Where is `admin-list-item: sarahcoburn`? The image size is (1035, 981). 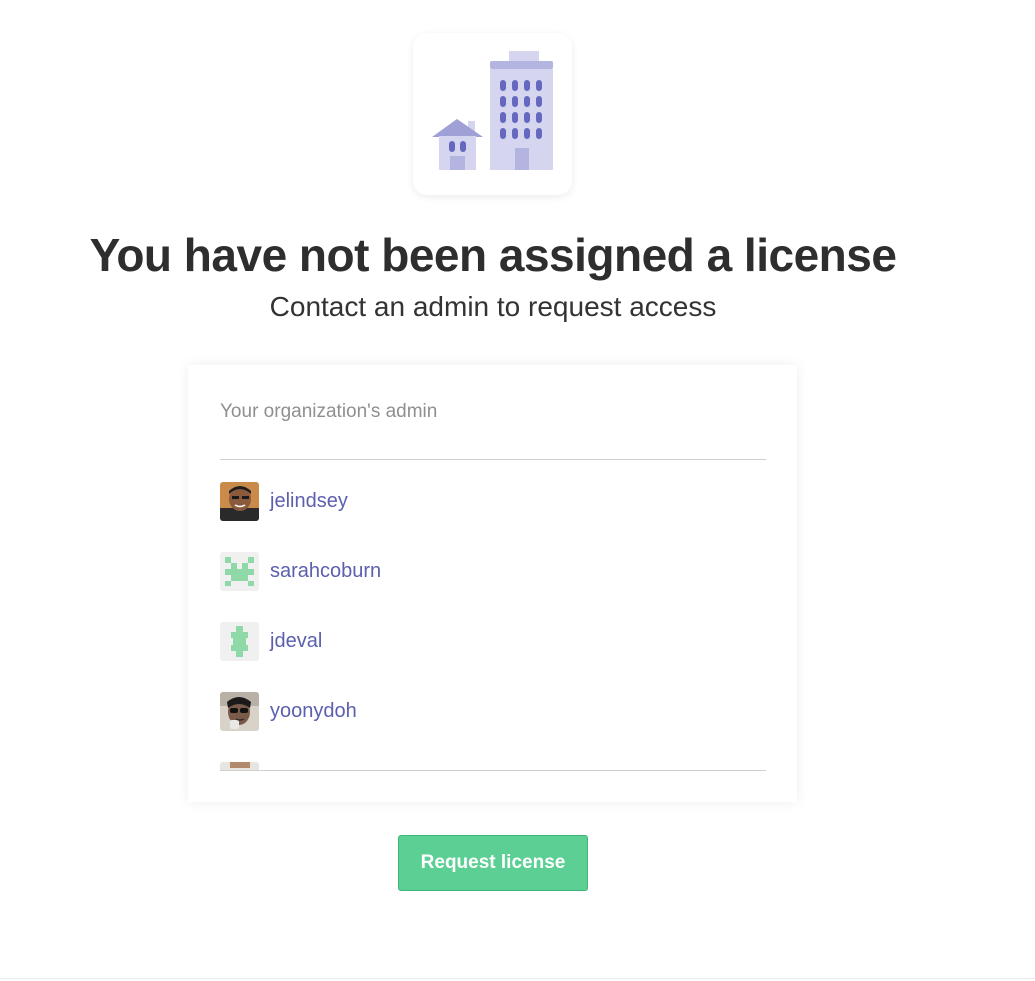
admin-list-item: sarahcoburn is located at coordinates (300, 571).